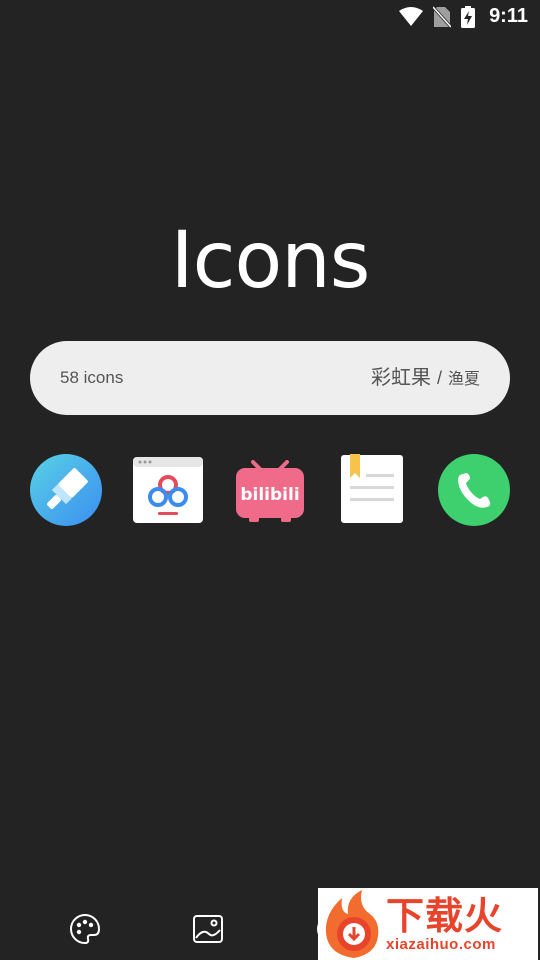  Describe the element at coordinates (352, 924) in the screenshot. I see `flame-logo-icon` at that location.